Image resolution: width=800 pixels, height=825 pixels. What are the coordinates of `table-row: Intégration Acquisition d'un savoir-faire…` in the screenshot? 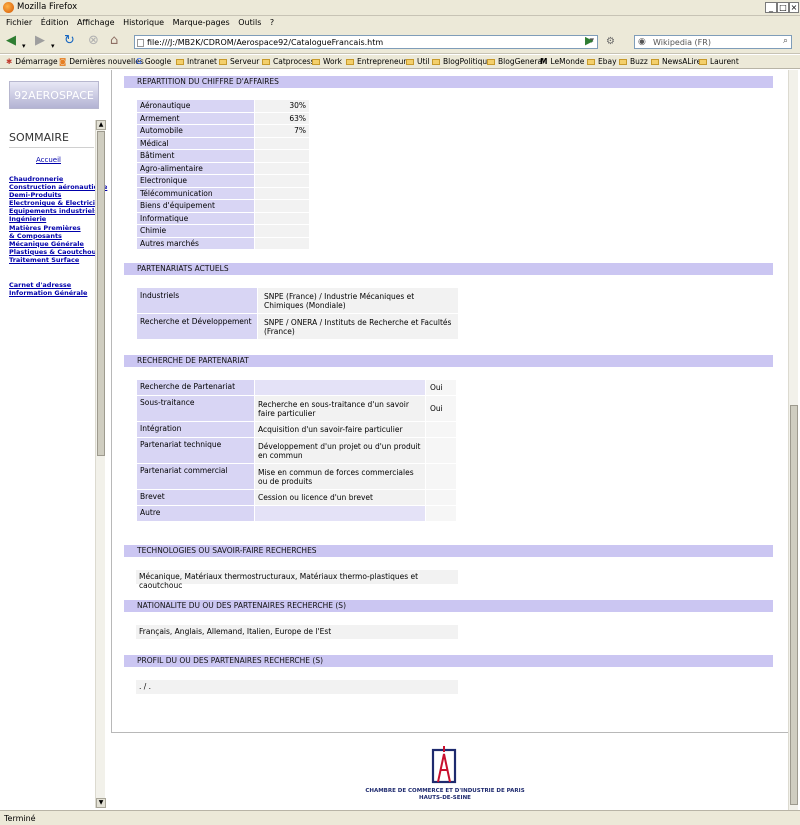 It's located at (296, 429).